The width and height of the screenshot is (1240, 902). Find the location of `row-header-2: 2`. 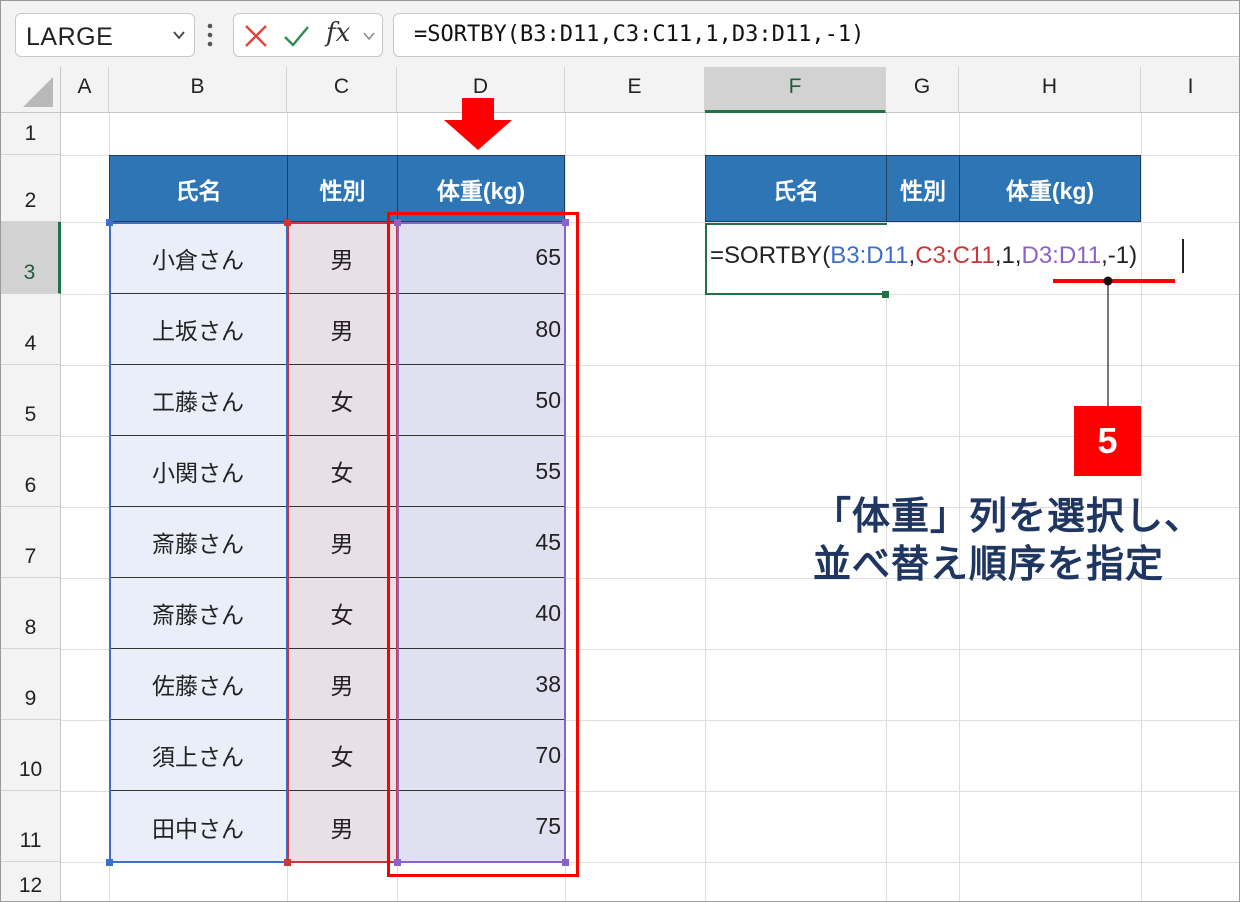

row-header-2: 2 is located at coordinates (31, 188).